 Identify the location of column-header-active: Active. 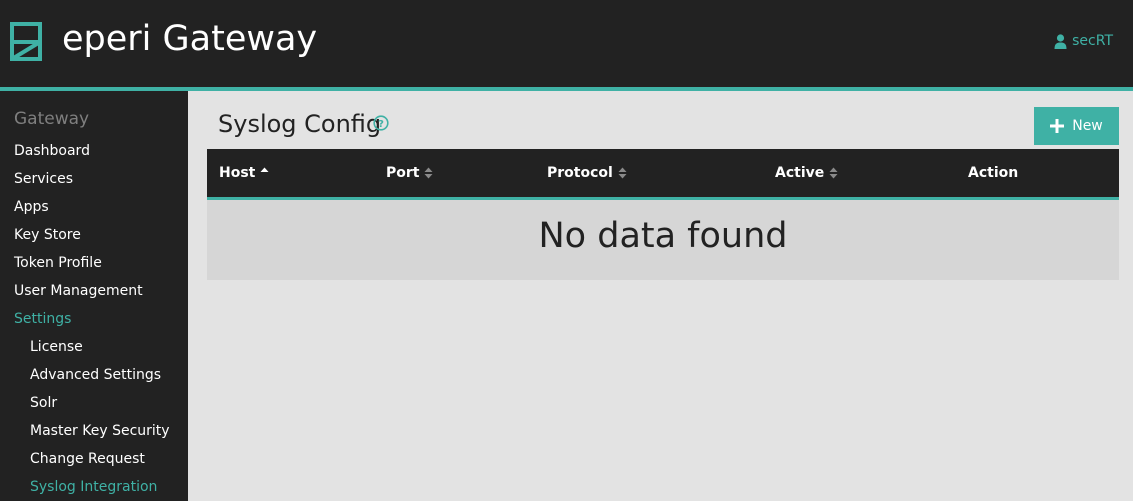
(806, 173).